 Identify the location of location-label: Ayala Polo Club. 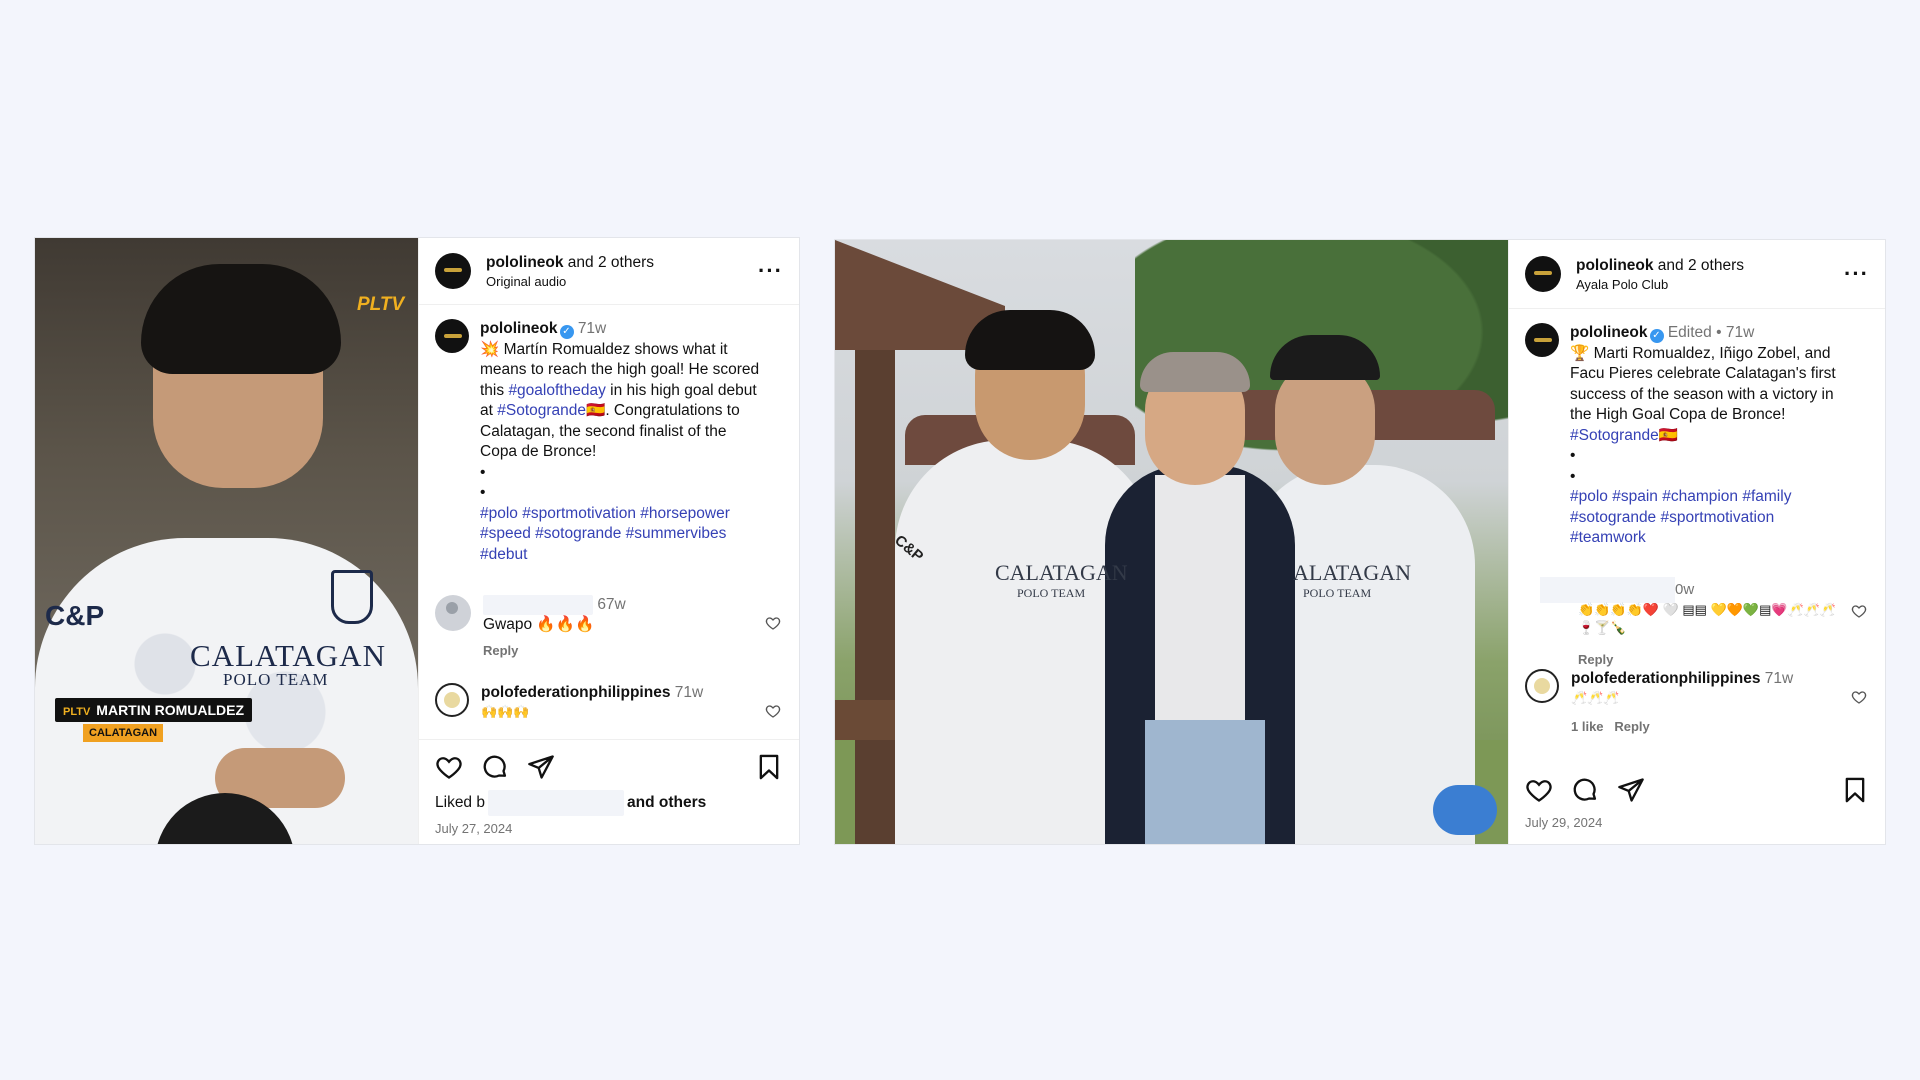
(1710, 284).